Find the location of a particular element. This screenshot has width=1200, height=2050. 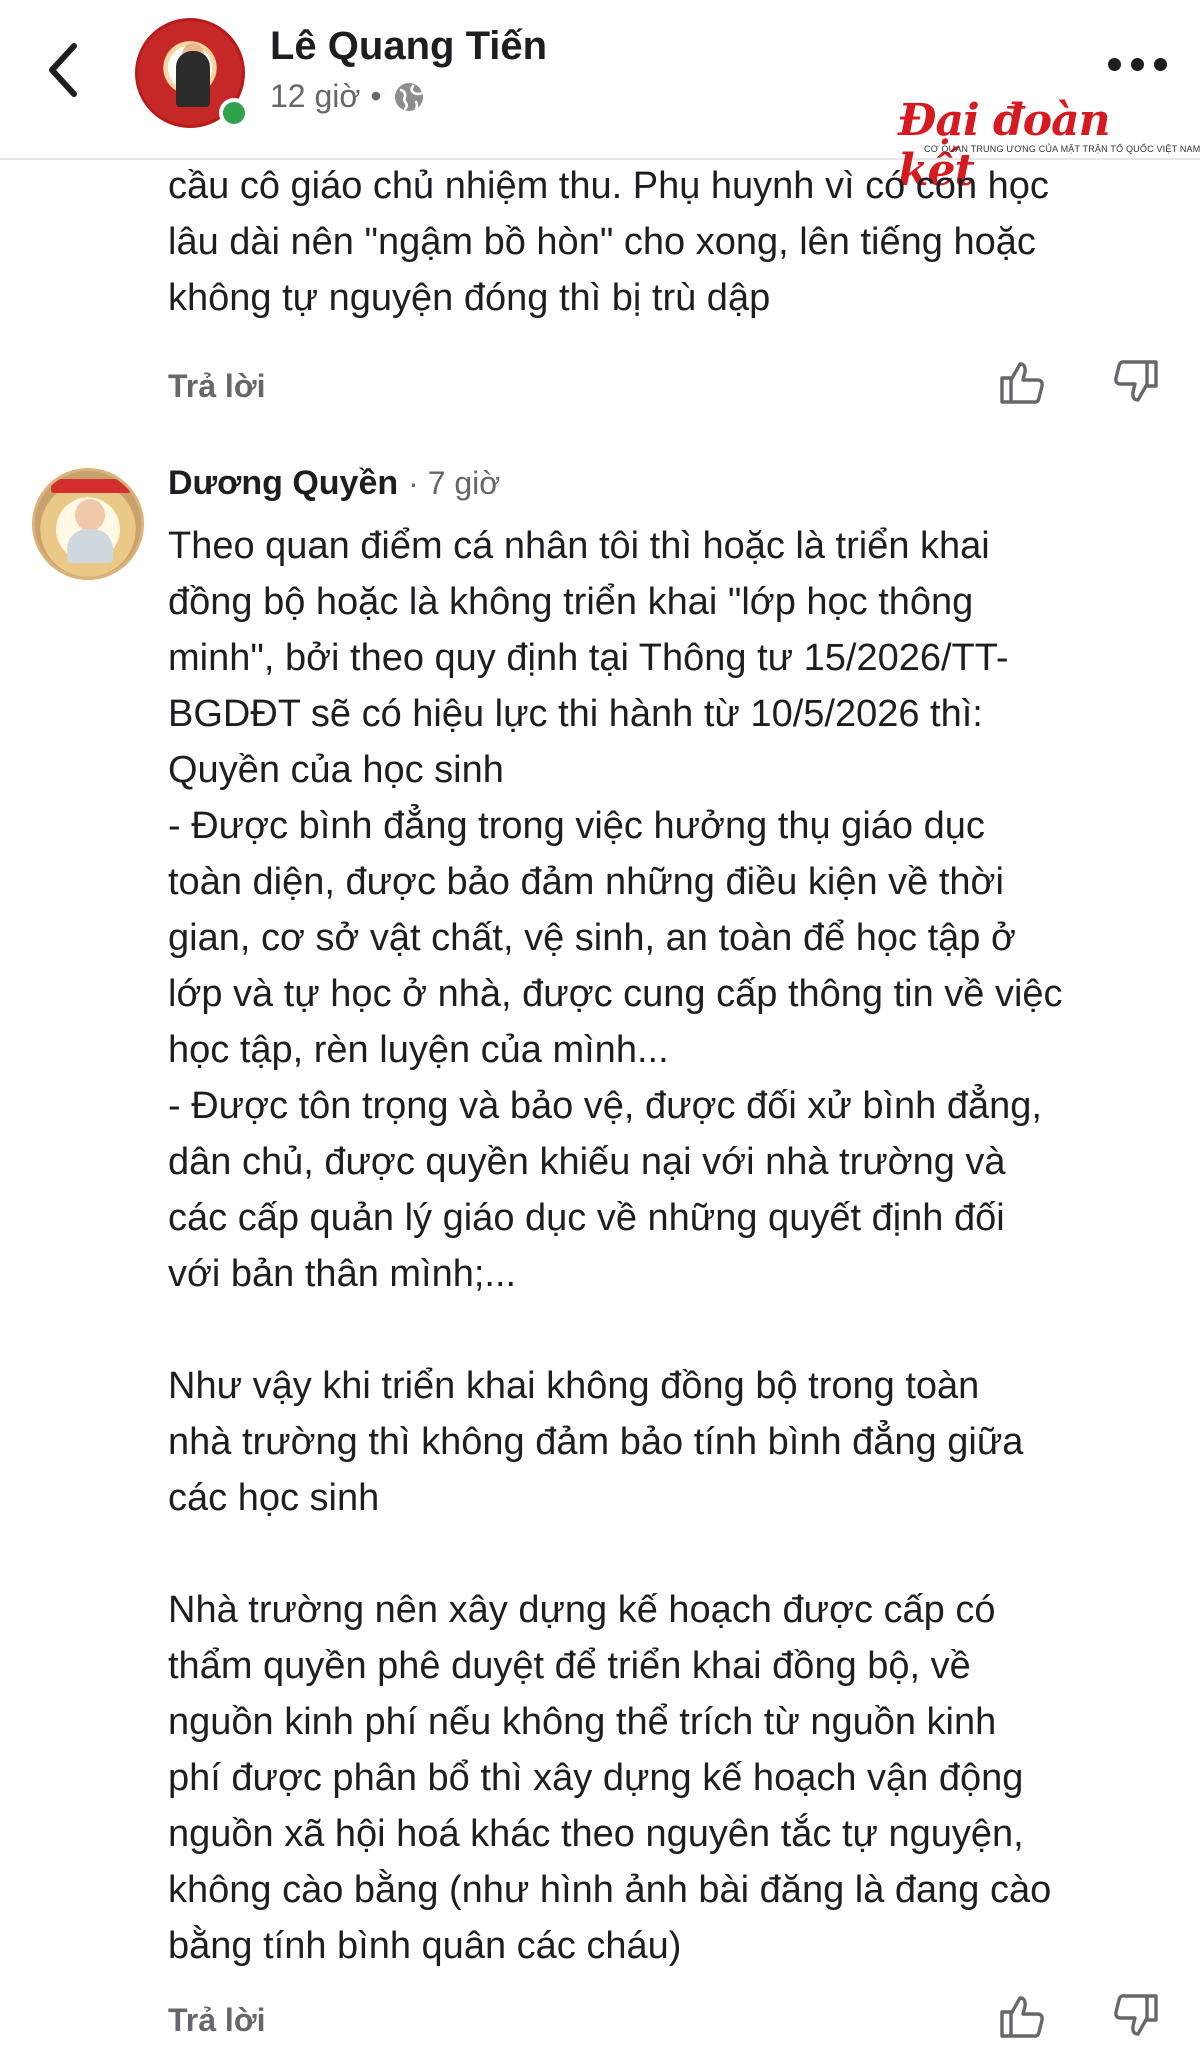

post-meta: 12 giờ • is located at coordinates (348, 96).